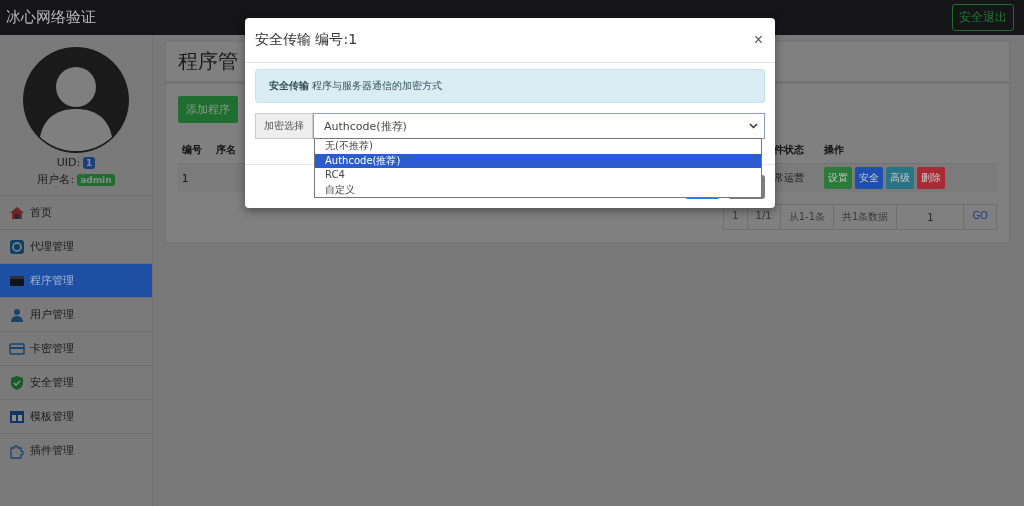 This screenshot has height=506, width=1024. Describe the element at coordinates (208, 61) in the screenshot. I see `panel-title: 程序管` at that location.